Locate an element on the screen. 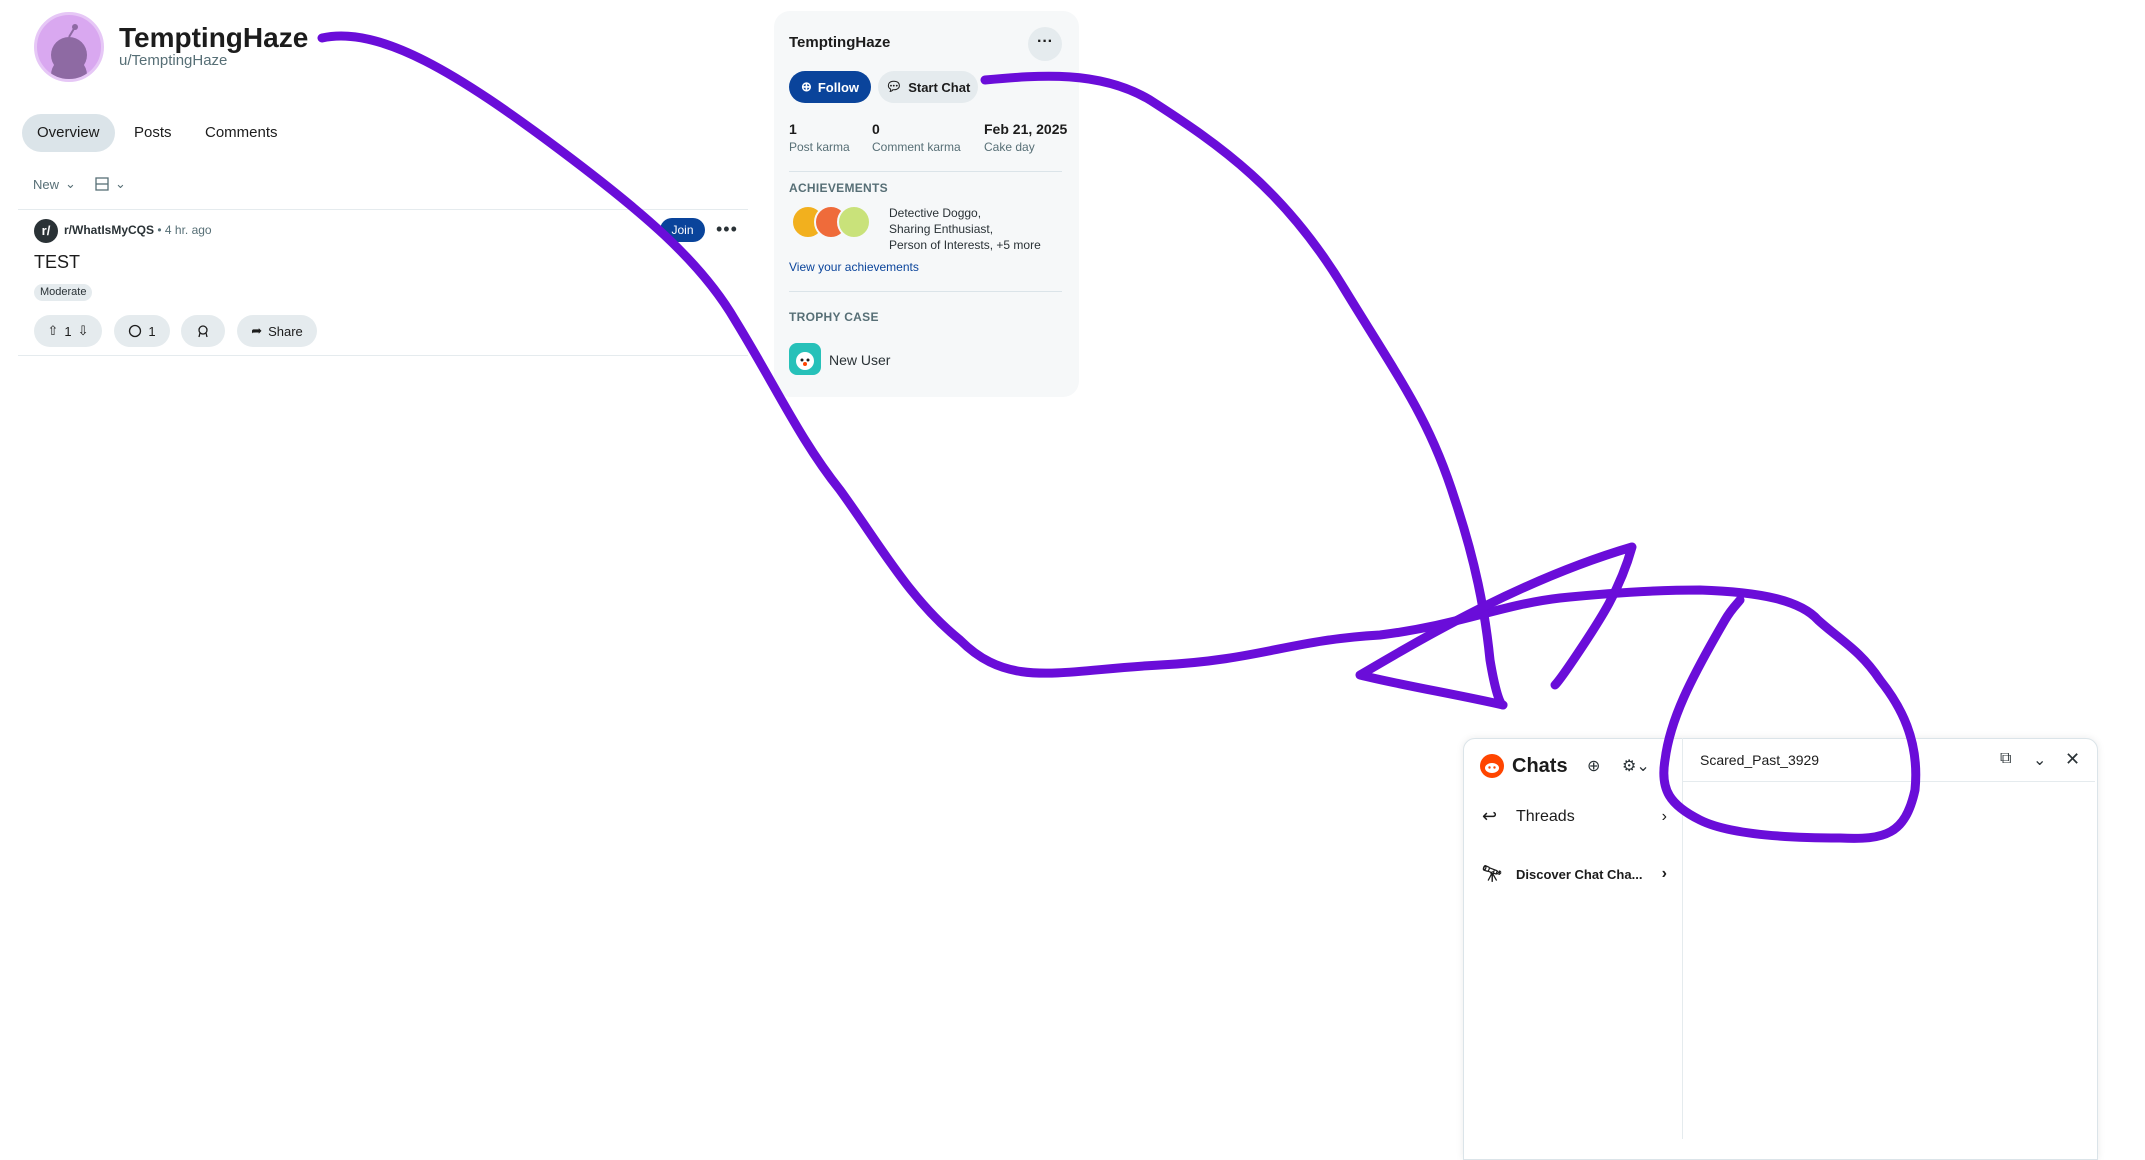  feed-divider is located at coordinates (383, 209).